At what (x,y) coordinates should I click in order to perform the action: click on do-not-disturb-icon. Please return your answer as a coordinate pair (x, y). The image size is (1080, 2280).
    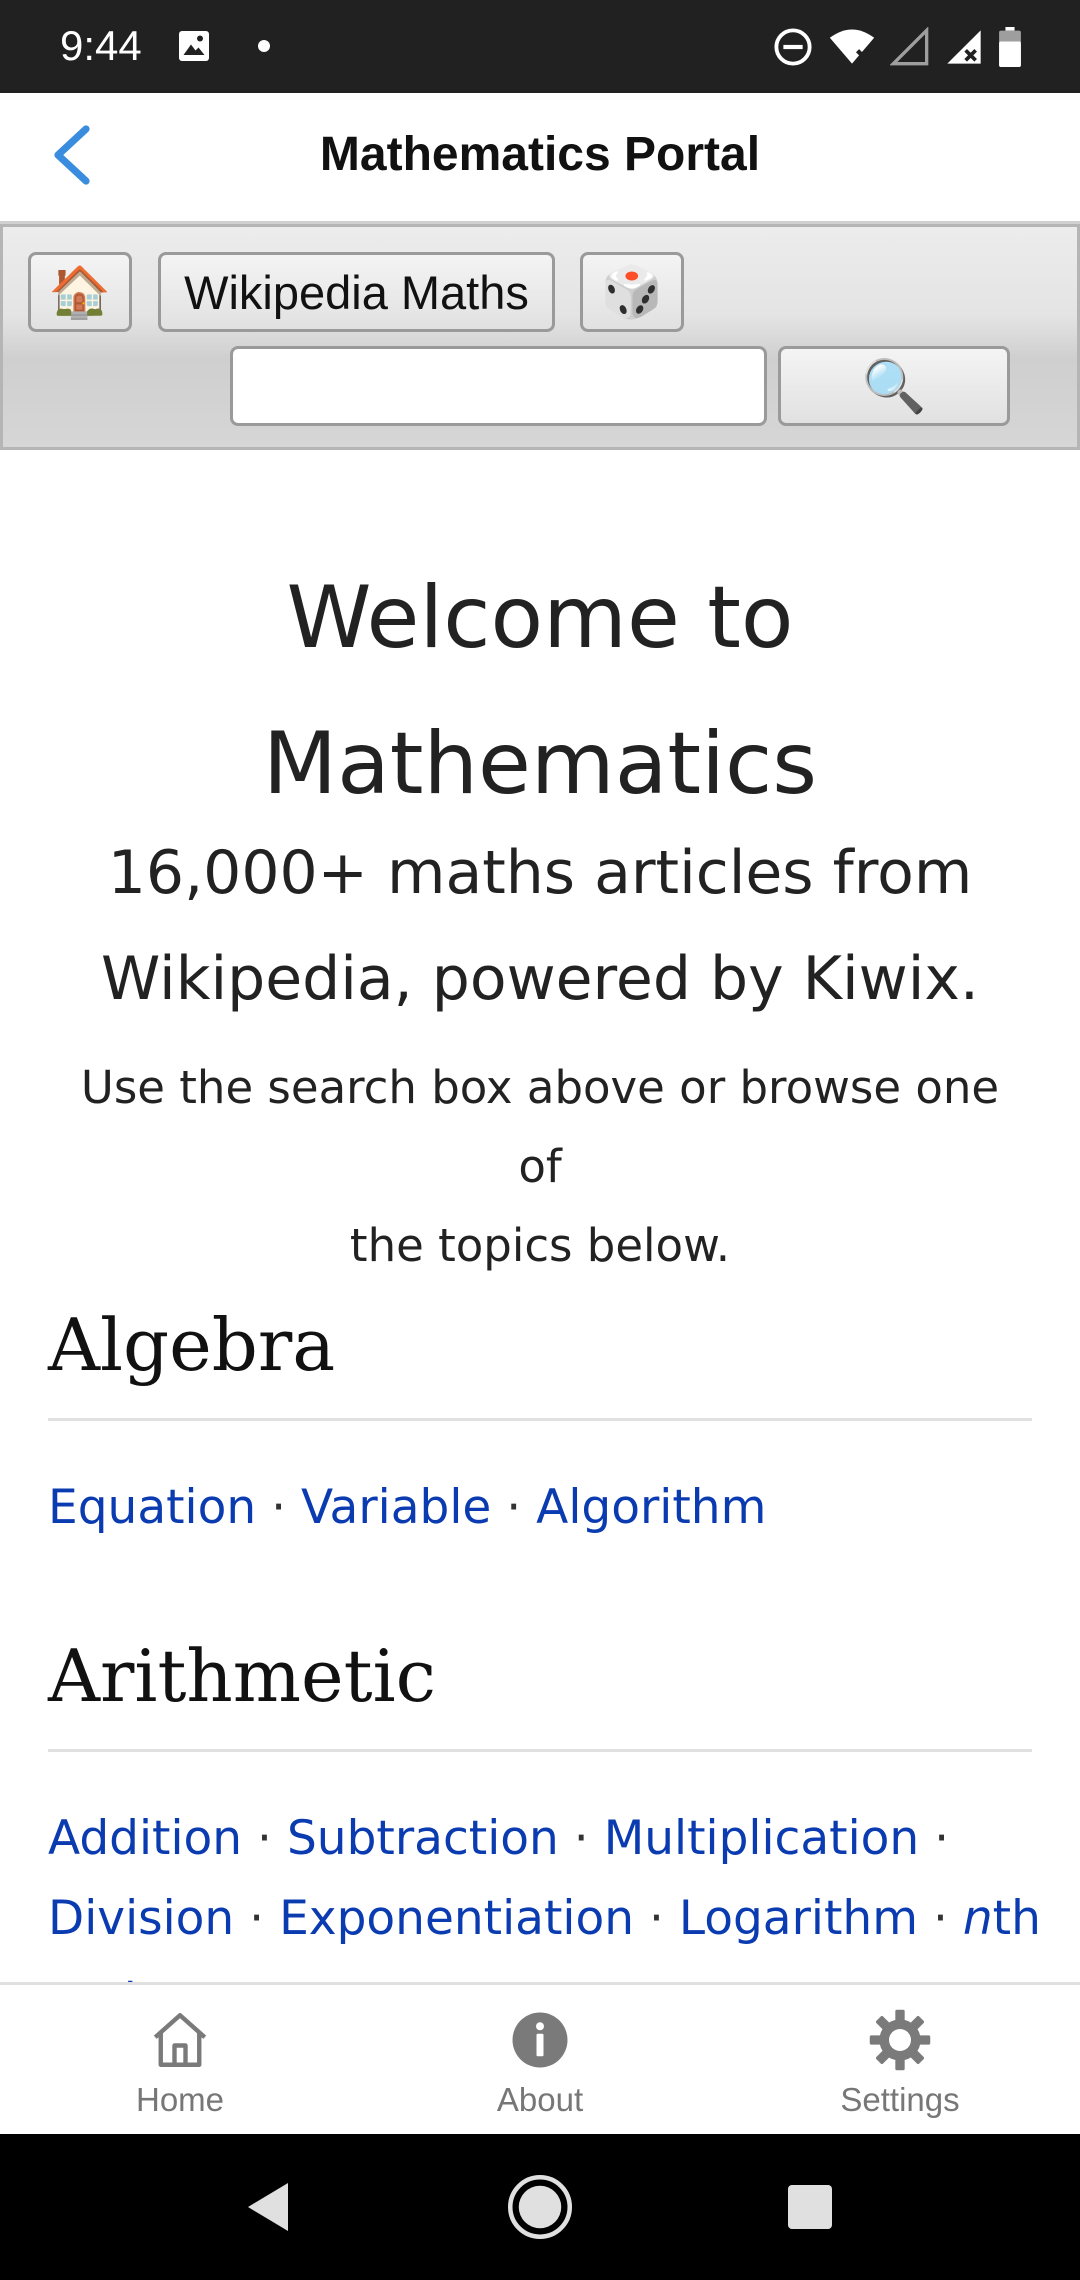
    Looking at the image, I should click on (793, 47).